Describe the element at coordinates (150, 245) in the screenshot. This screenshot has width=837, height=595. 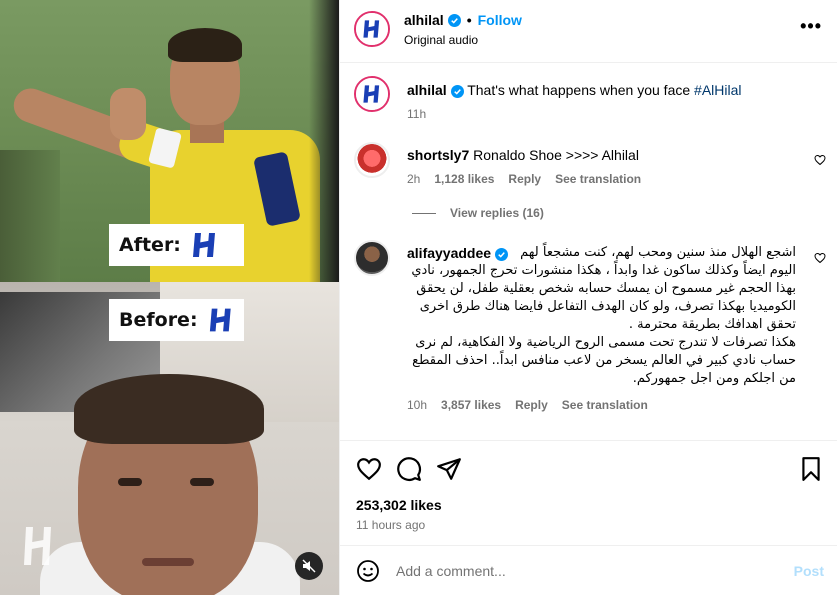
I see `after-label-text: After:` at that location.